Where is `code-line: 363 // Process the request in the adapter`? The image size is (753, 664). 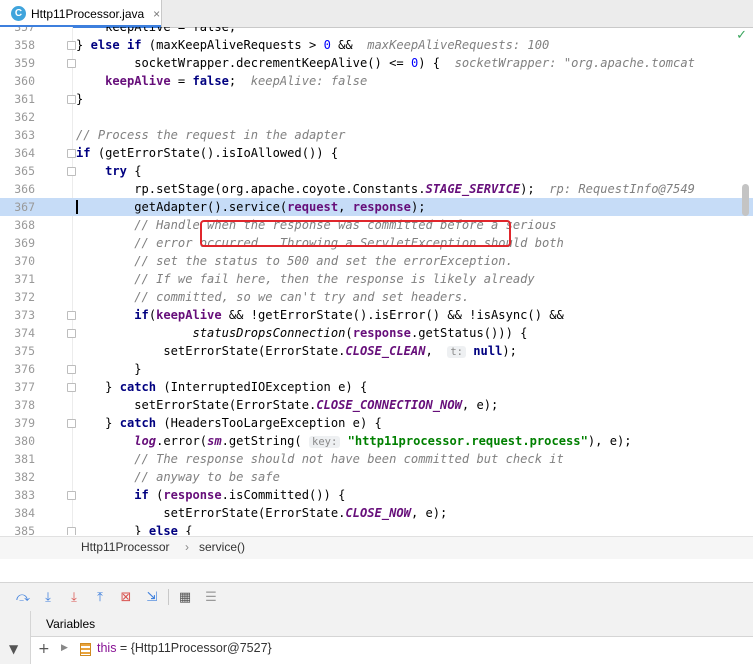 code-line: 363 // Process the request in the adapter is located at coordinates (376, 135).